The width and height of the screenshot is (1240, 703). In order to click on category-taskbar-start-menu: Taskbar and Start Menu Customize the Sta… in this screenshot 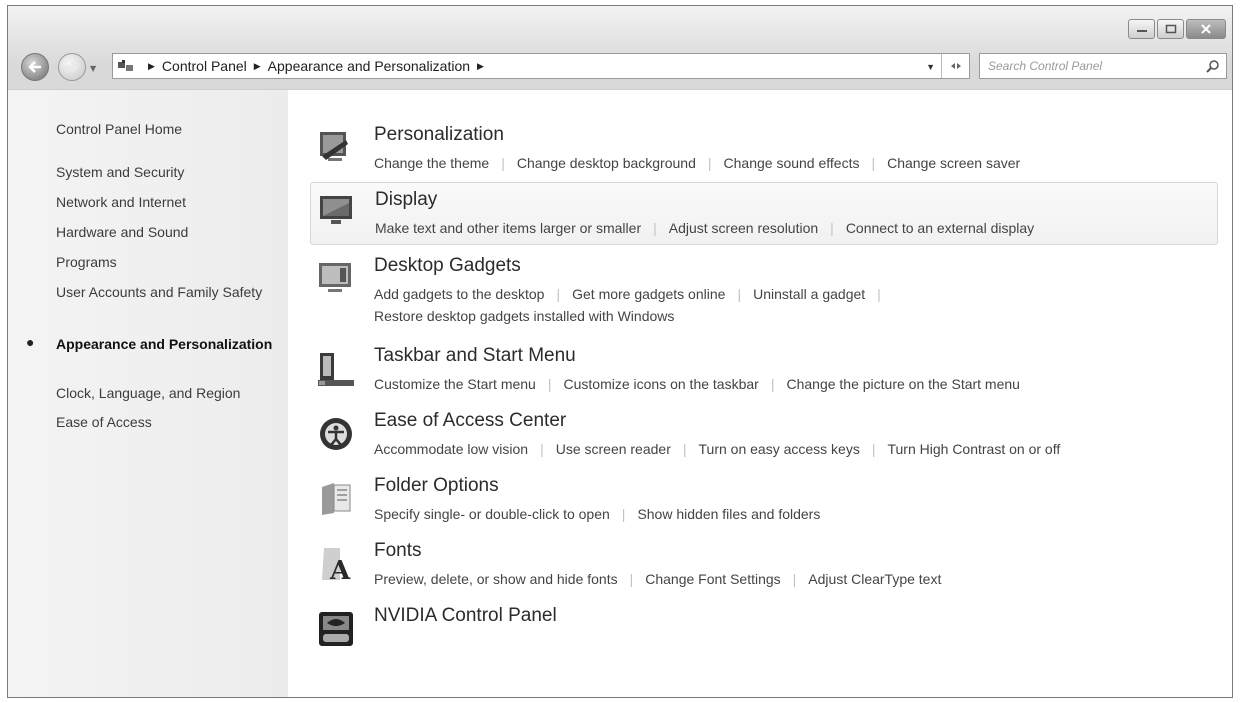, I will do `click(764, 371)`.